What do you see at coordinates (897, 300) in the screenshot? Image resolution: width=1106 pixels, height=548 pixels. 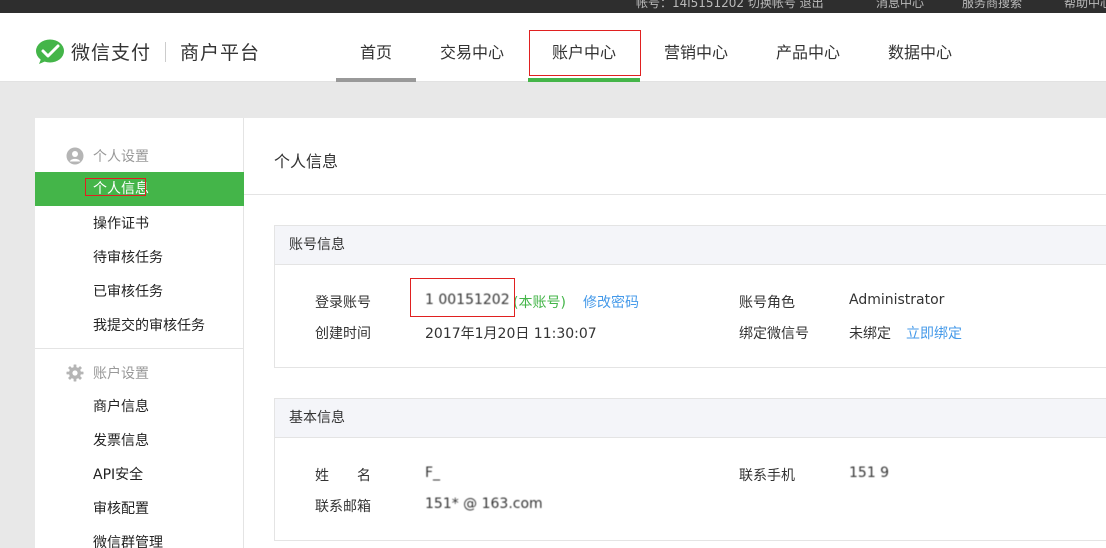 I see `account-role-value: Administrator` at bounding box center [897, 300].